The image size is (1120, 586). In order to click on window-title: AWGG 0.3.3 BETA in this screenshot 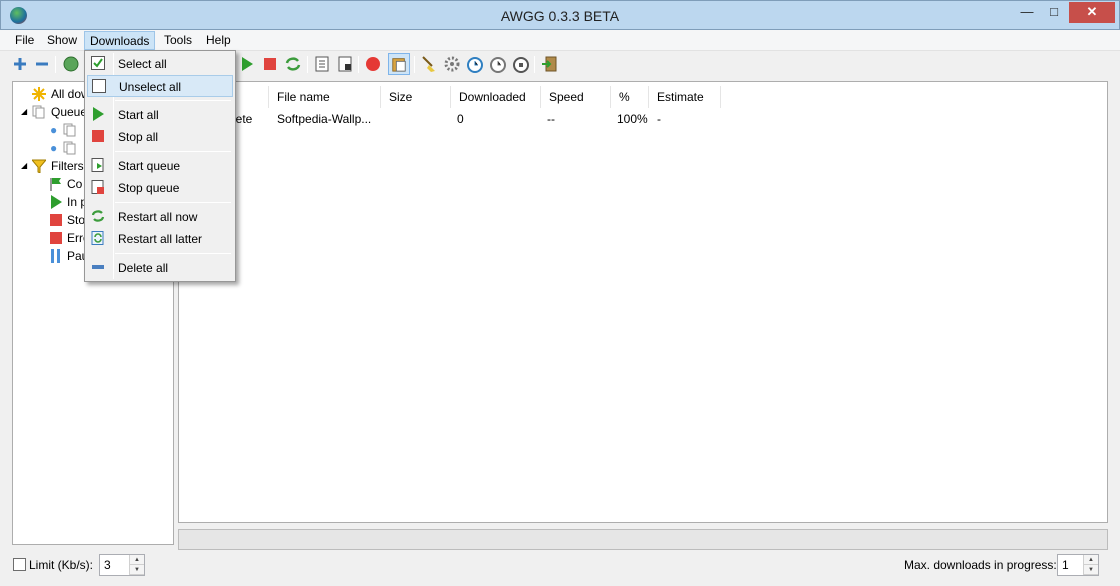, I will do `click(560, 16)`.